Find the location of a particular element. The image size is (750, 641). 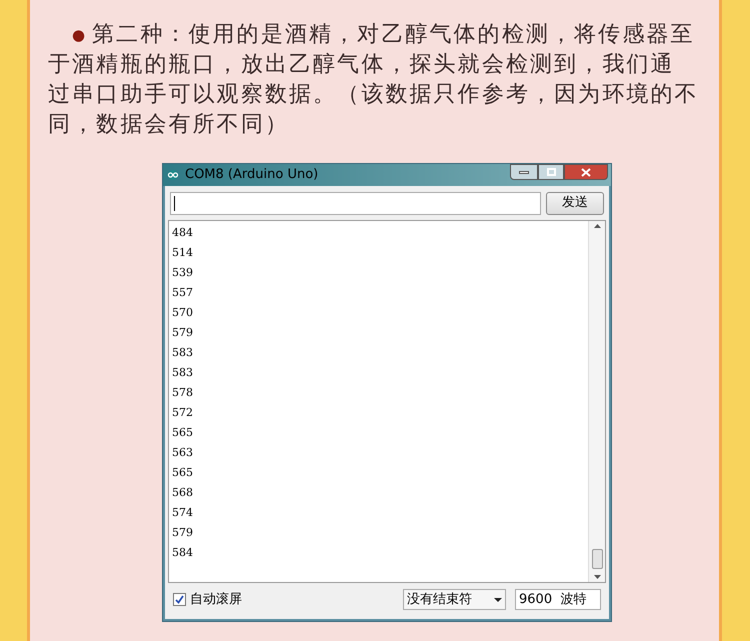

infinity-logo-icon is located at coordinates (173, 175).